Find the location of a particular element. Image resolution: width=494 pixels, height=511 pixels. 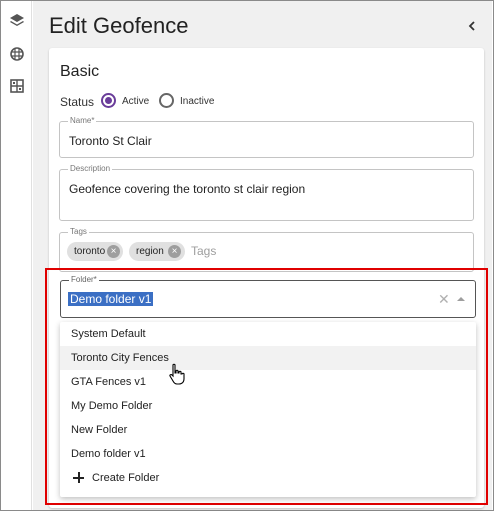

folder-selected-value: Demo folder v1 is located at coordinates (111, 299).